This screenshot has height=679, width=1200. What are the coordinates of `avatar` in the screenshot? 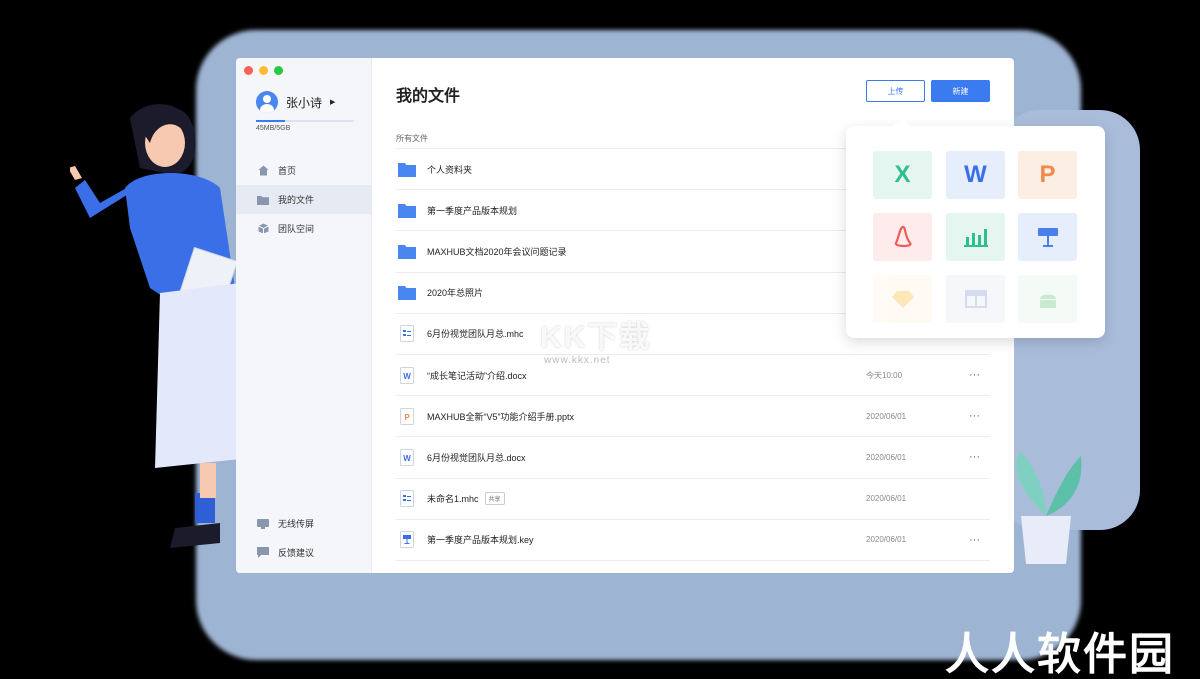 It's located at (267, 102).